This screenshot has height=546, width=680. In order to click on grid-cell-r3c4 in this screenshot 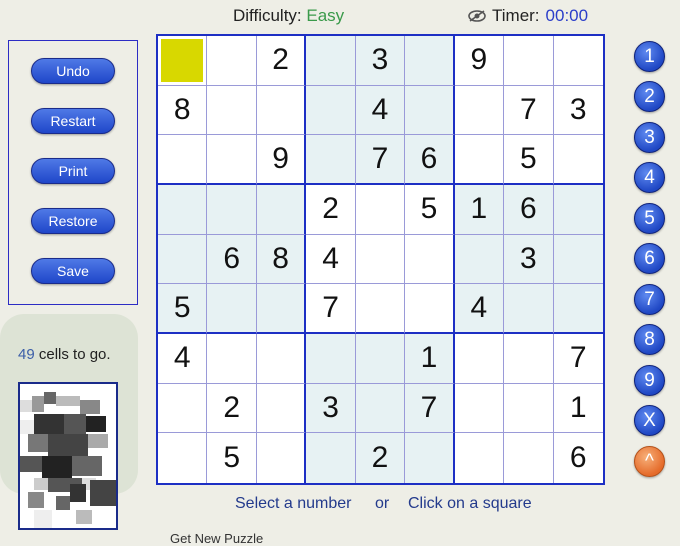, I will do `click(331, 160)`.